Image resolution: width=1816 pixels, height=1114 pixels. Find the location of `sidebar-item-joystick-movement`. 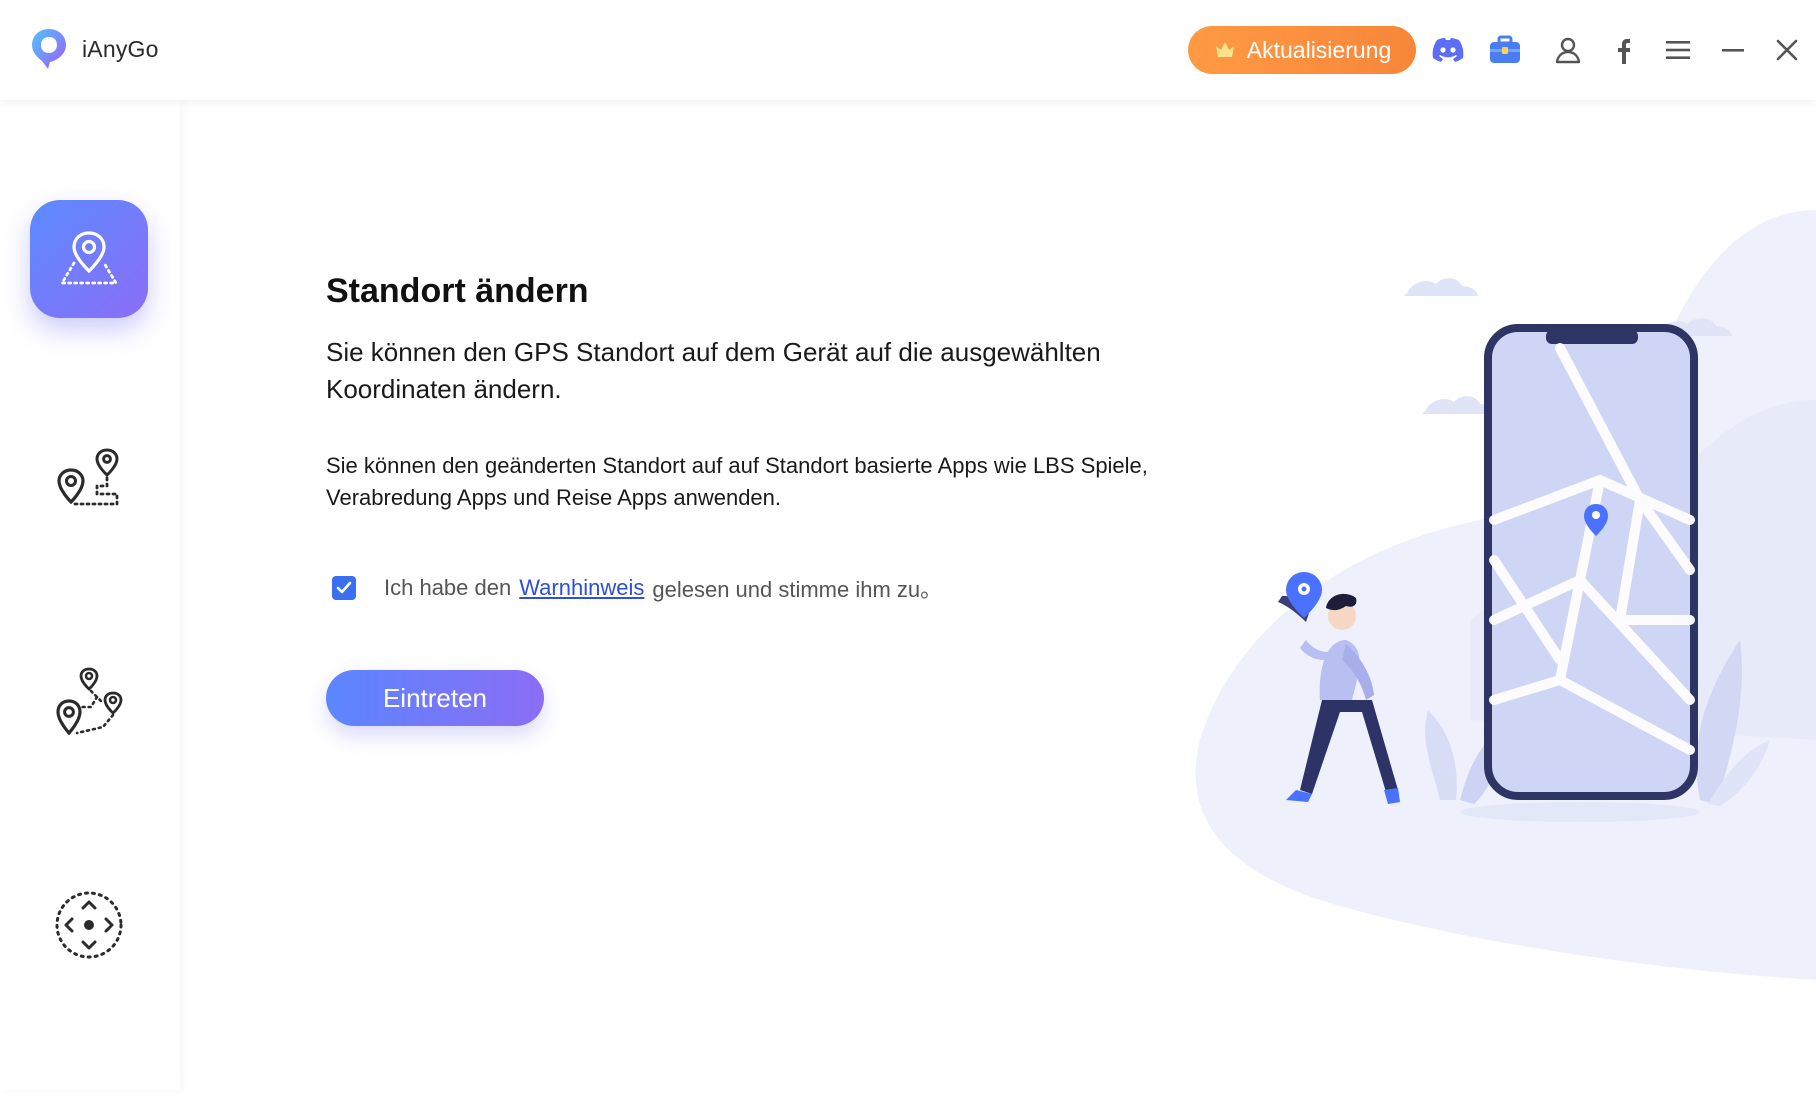

sidebar-item-joystick-movement is located at coordinates (89, 925).